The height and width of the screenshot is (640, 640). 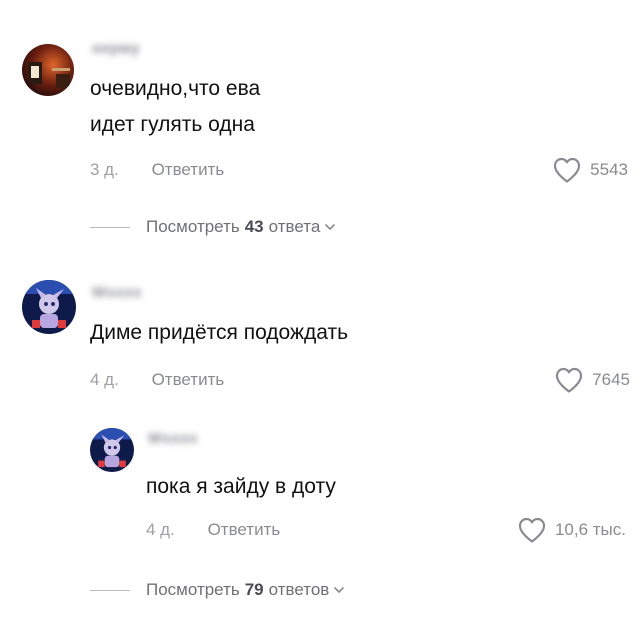 I want to click on view-replies-suffix: ответов, so click(x=299, y=589).